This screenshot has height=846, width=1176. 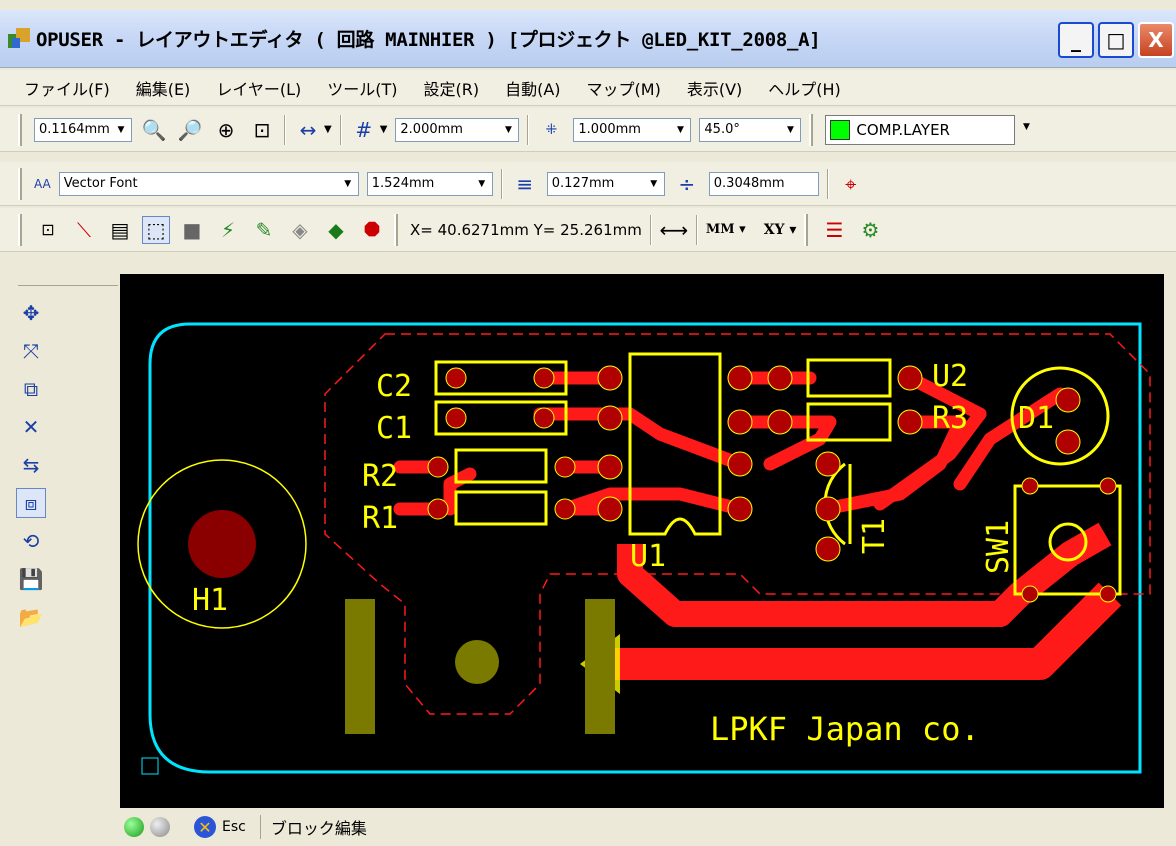 I want to click on copper-traces, so click(x=730, y=443).